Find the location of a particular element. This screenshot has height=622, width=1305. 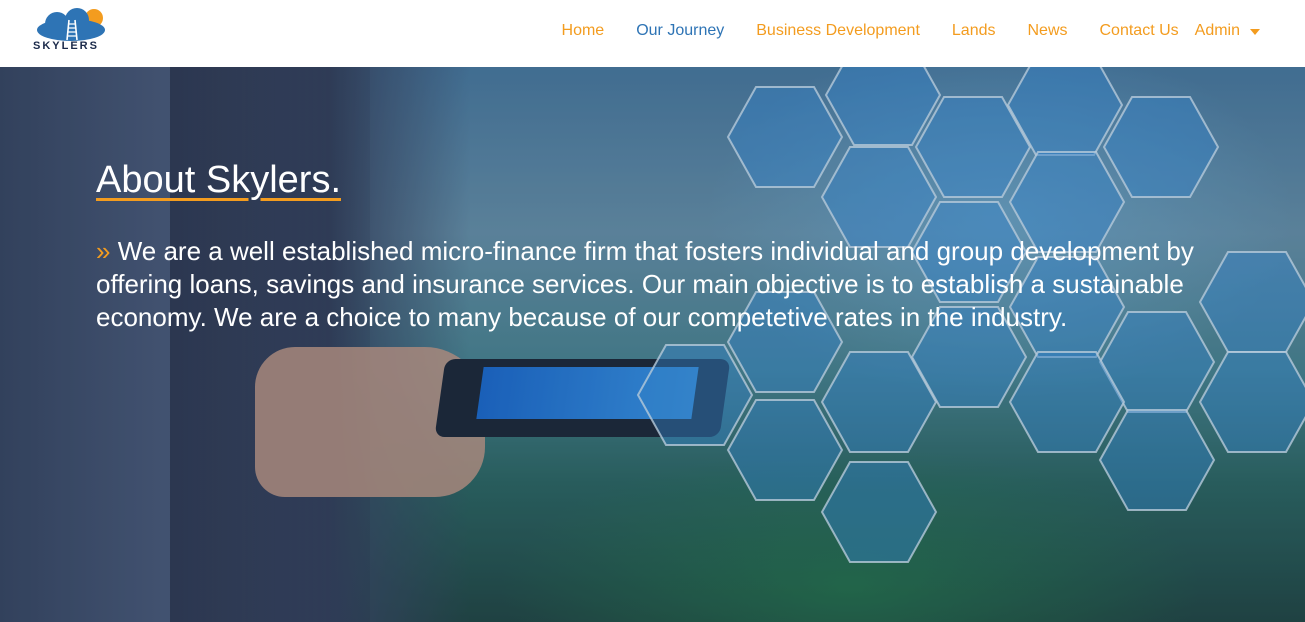

nav-lands: Lands is located at coordinates (974, 31).